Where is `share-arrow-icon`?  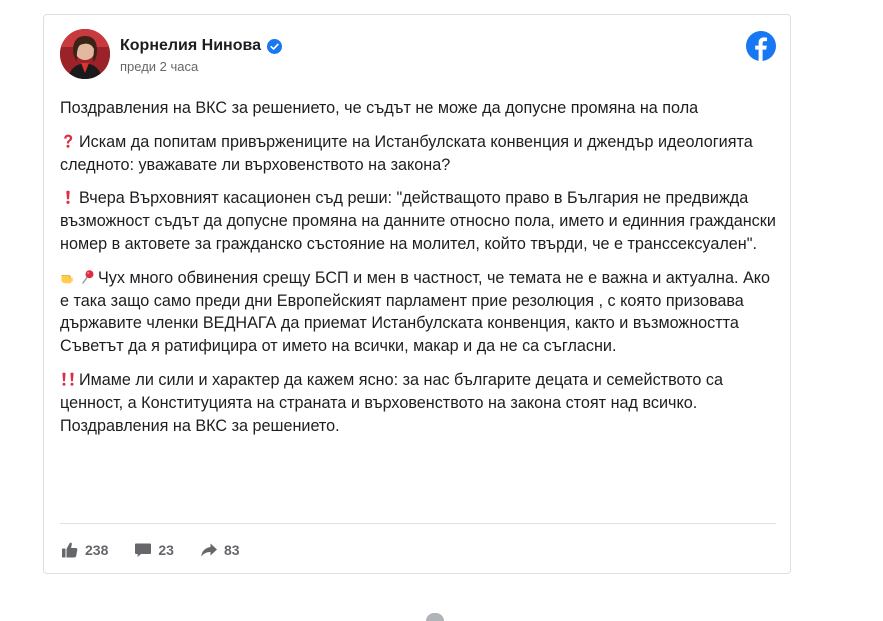 share-arrow-icon is located at coordinates (209, 550).